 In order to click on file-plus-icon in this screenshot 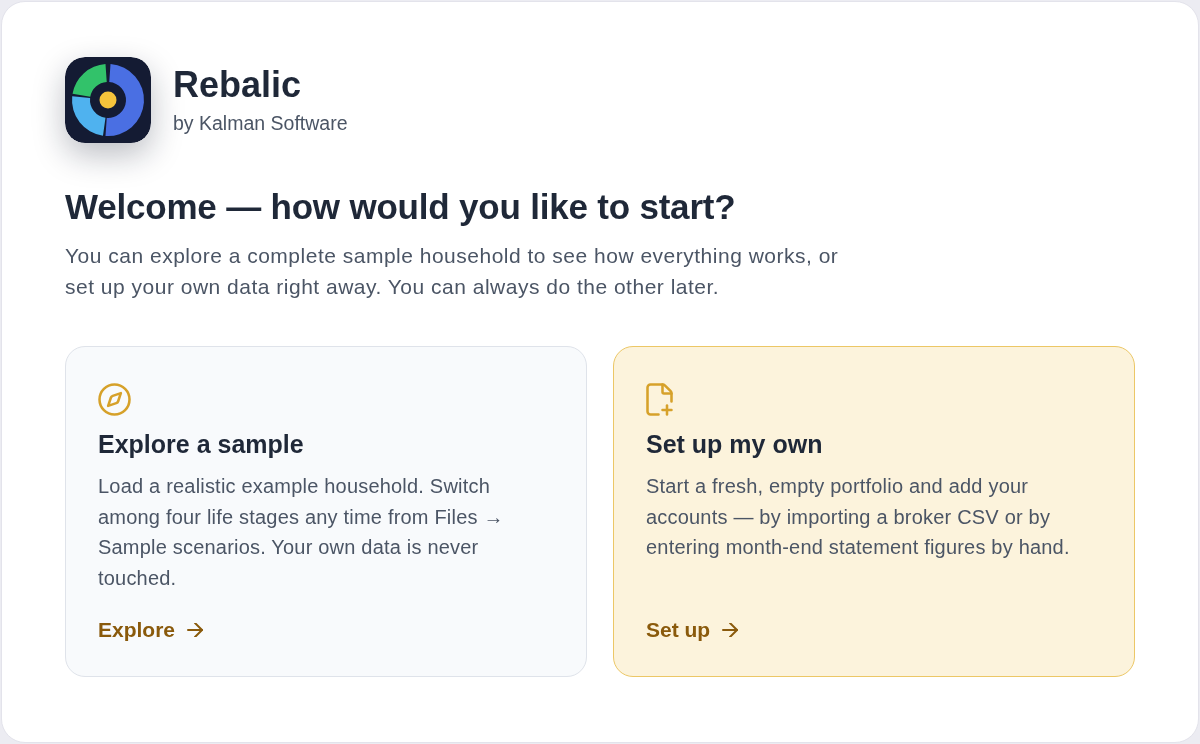, I will do `click(659, 399)`.